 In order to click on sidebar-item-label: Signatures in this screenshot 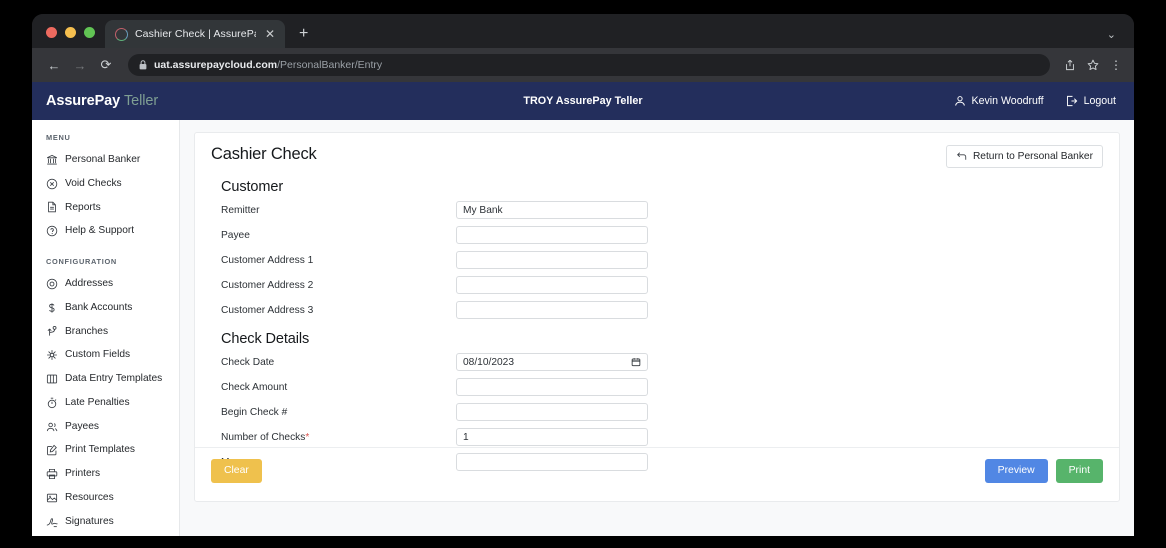, I will do `click(89, 521)`.